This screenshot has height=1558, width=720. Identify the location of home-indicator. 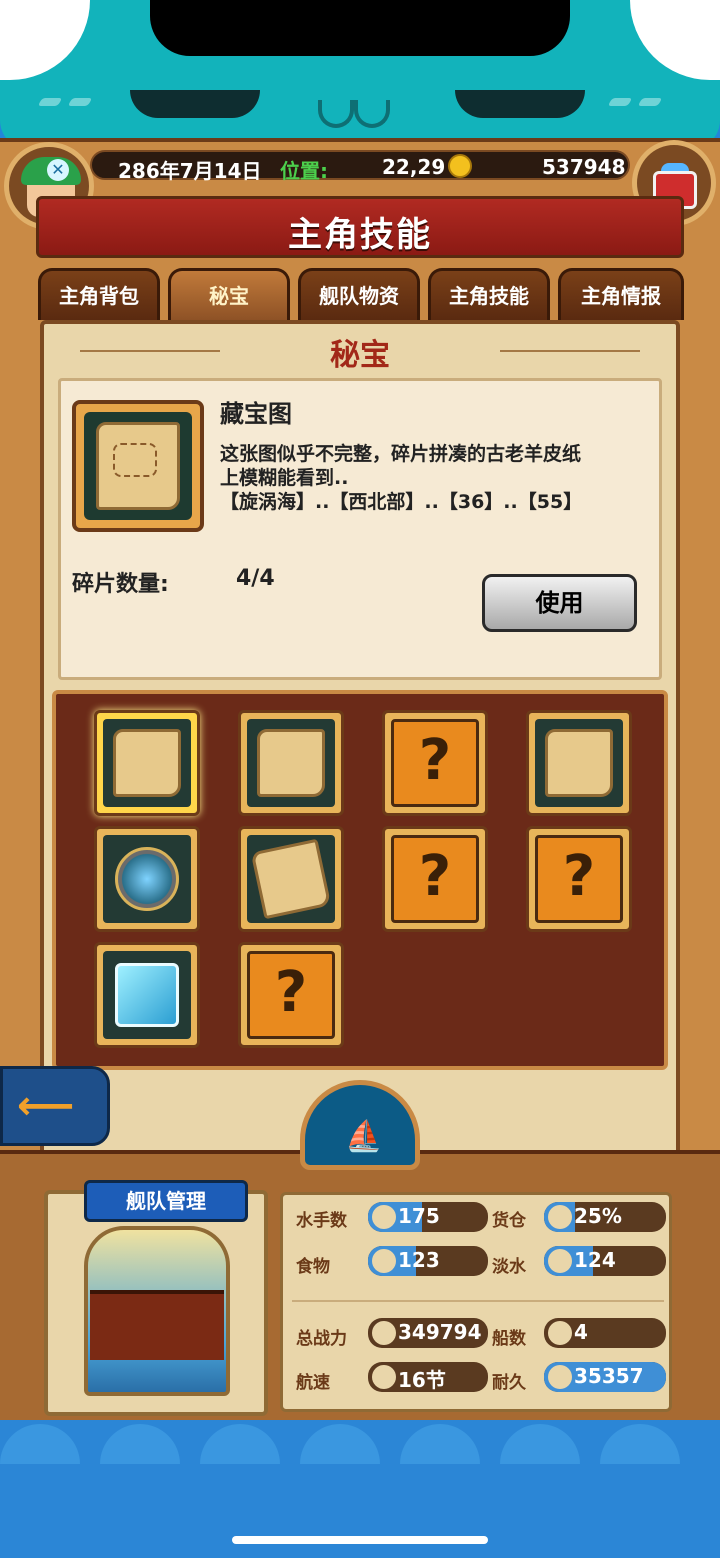
(360, 1540).